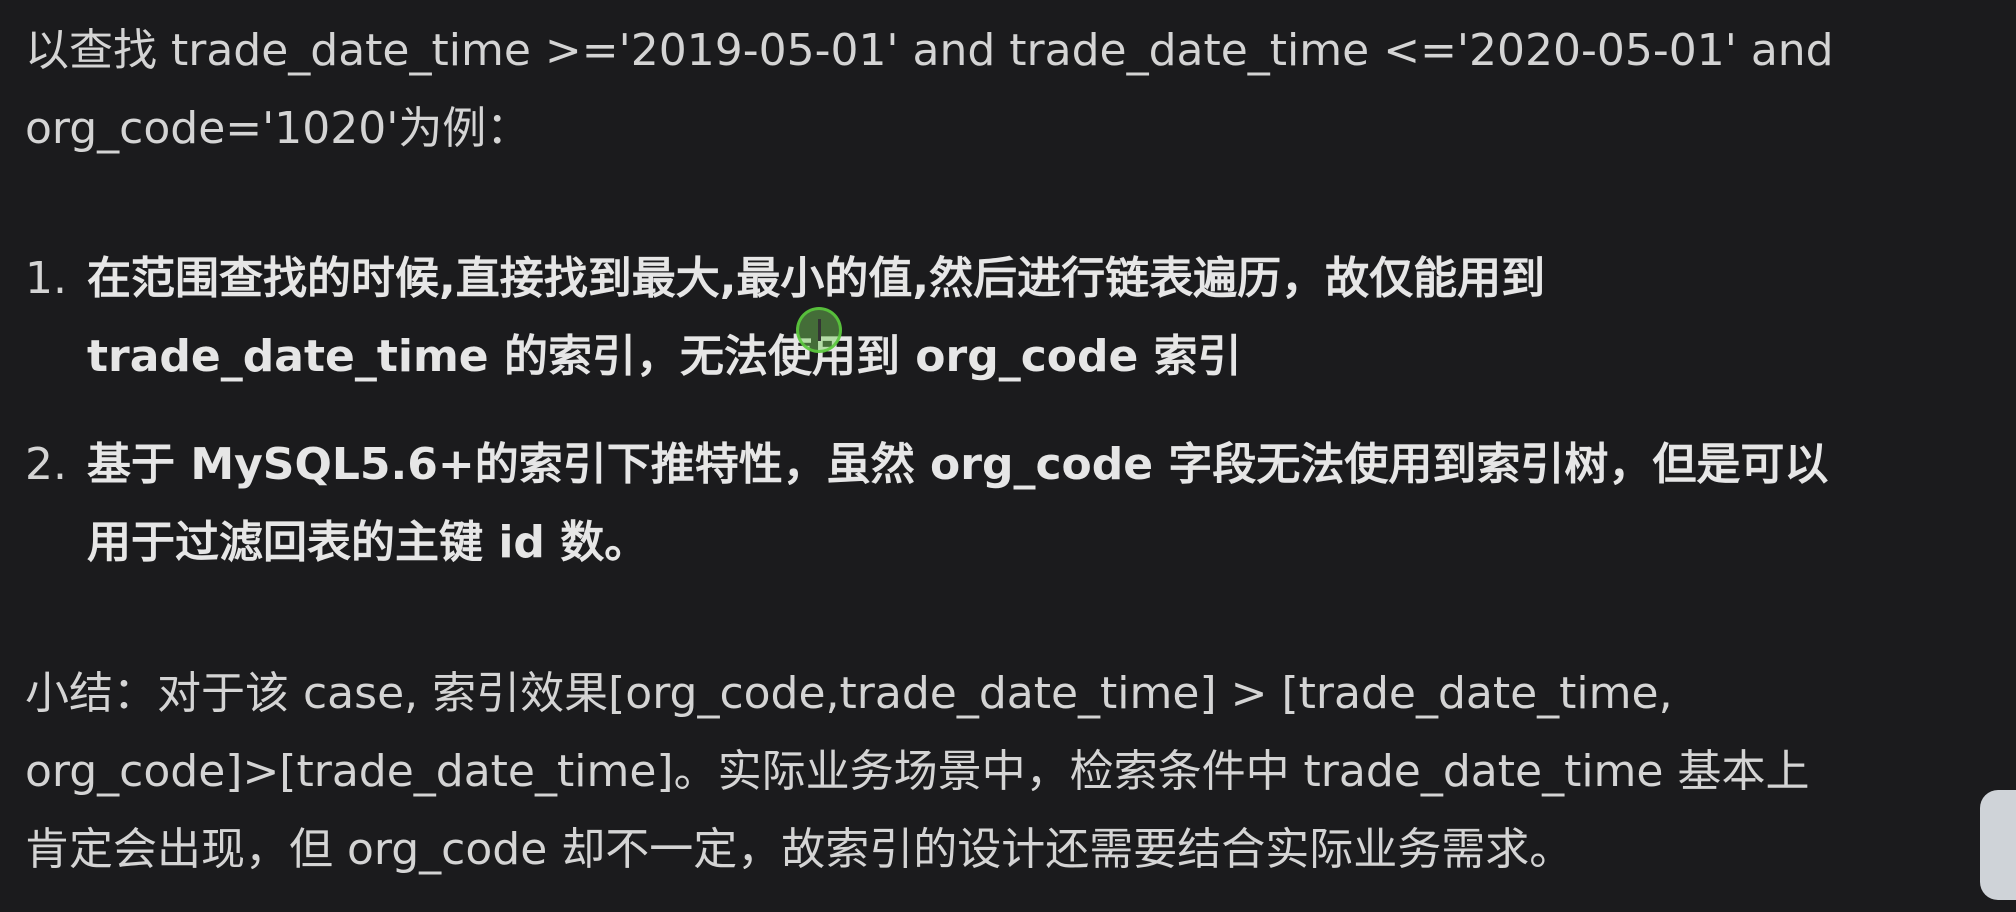 The height and width of the screenshot is (912, 2016). What do you see at coordinates (46, 278) in the screenshot?
I see `list-item-number: 1.` at bounding box center [46, 278].